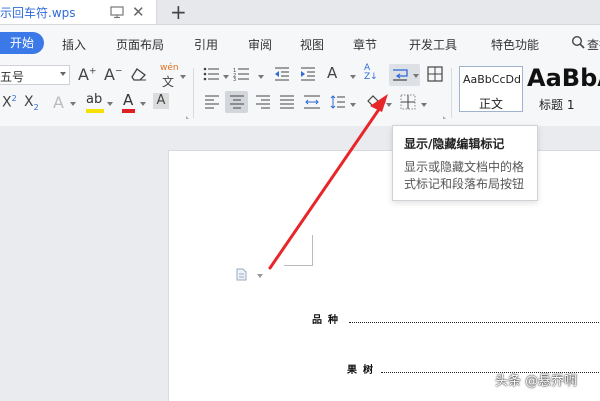 The image size is (600, 401). I want to click on close-tab-icon: ✕, so click(138, 12).